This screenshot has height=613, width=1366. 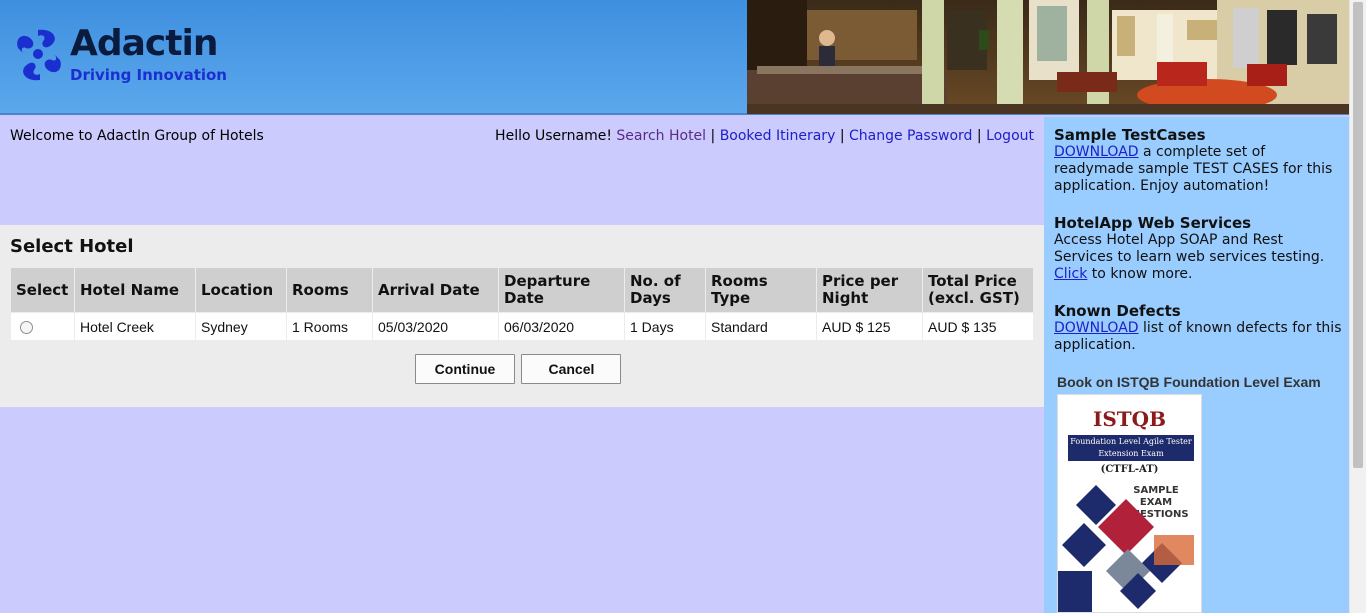 I want to click on column-header: Total Price (excl. GST), so click(x=978, y=290).